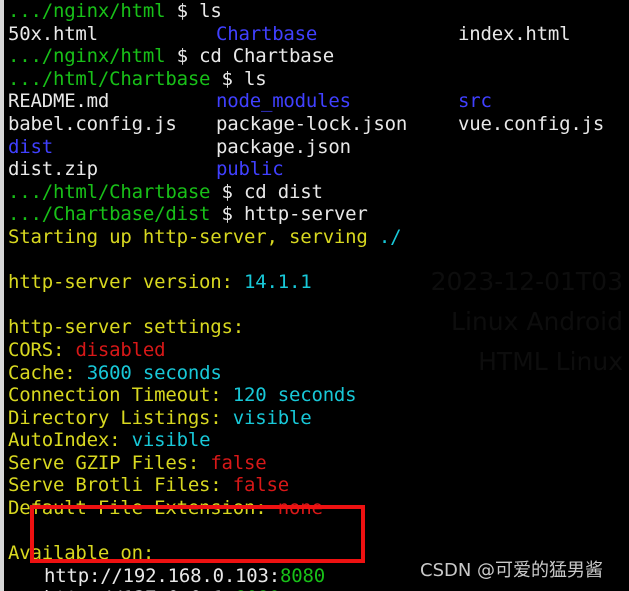 The width and height of the screenshot is (629, 591). What do you see at coordinates (283, 101) in the screenshot?
I see `directory-entry: node_modules` at bounding box center [283, 101].